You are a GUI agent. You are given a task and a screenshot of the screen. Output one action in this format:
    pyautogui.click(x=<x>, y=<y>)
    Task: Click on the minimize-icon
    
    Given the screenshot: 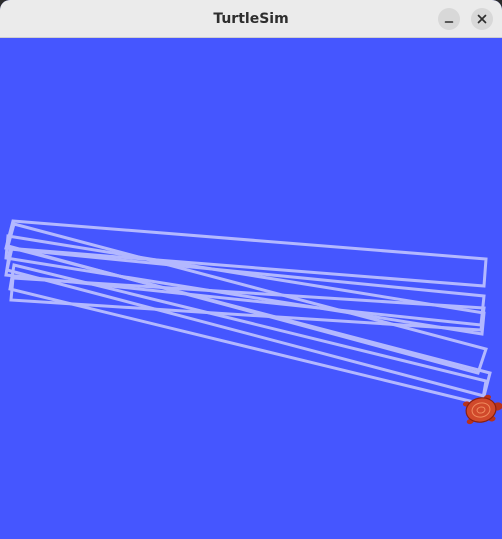 What is the action you would take?
    pyautogui.click(x=449, y=22)
    